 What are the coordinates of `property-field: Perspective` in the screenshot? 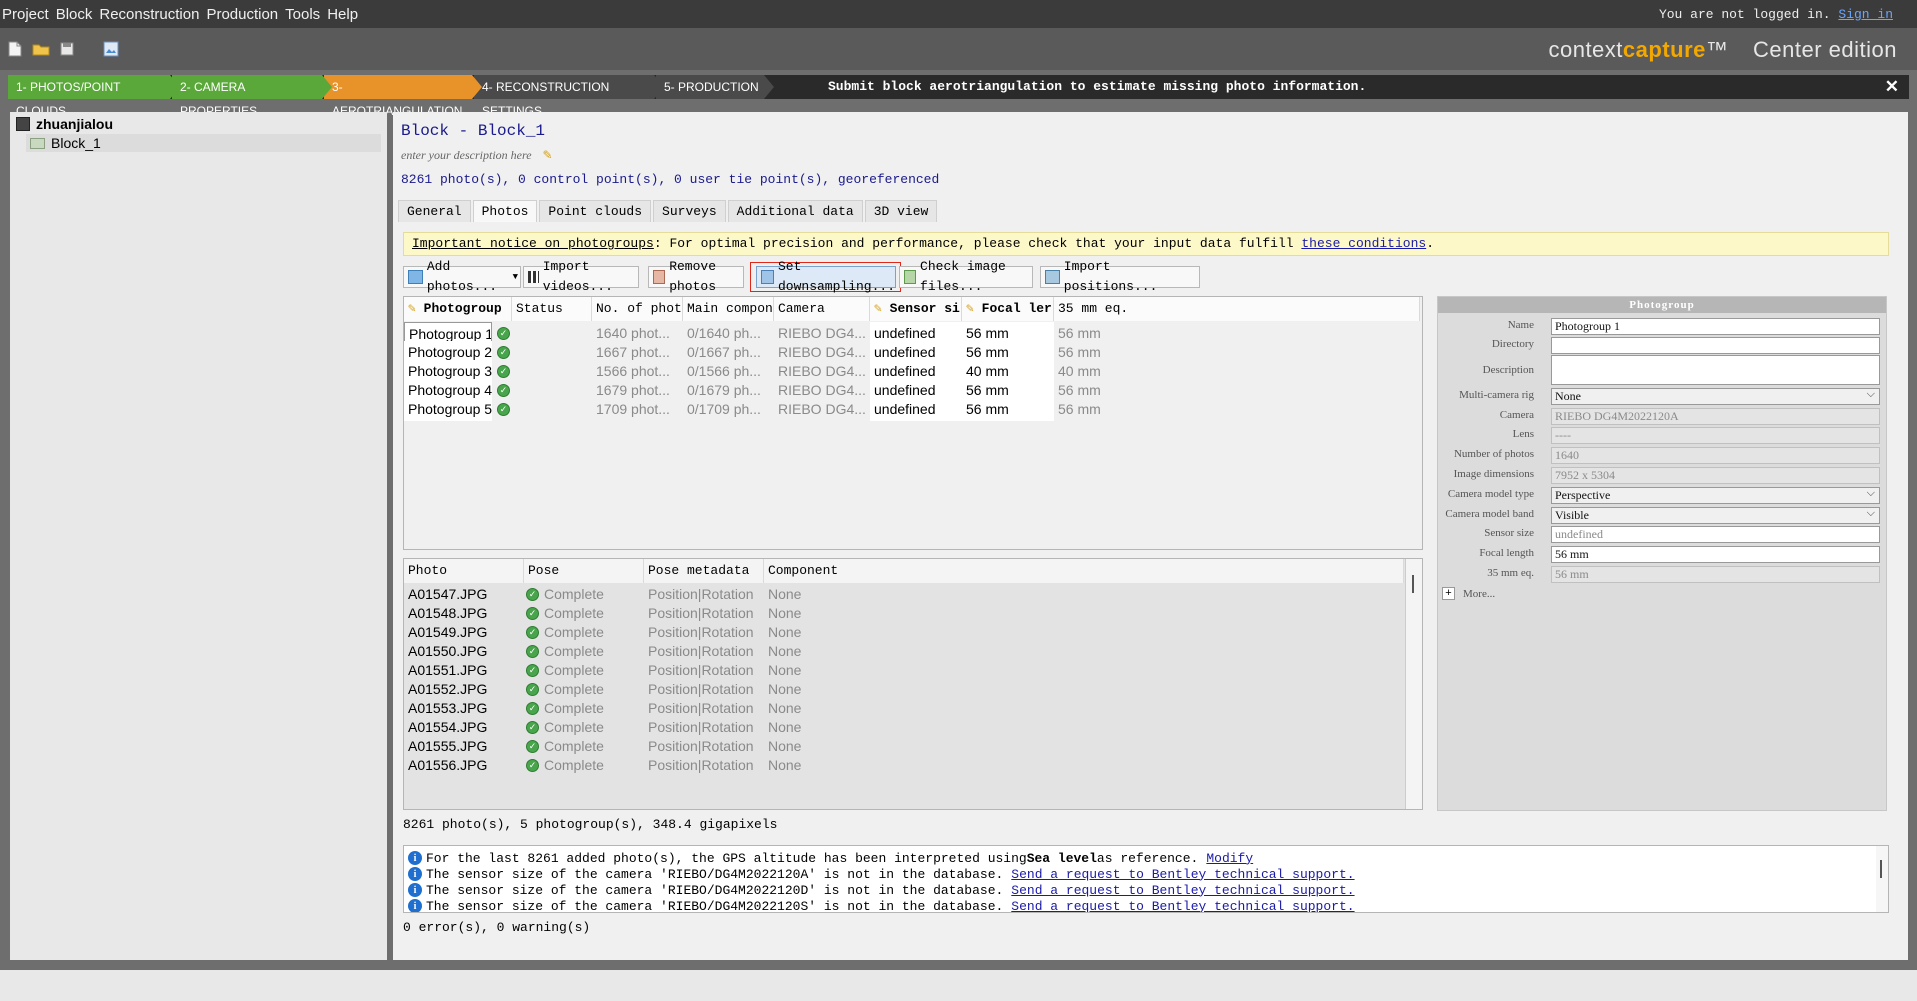 It's located at (1715, 495).